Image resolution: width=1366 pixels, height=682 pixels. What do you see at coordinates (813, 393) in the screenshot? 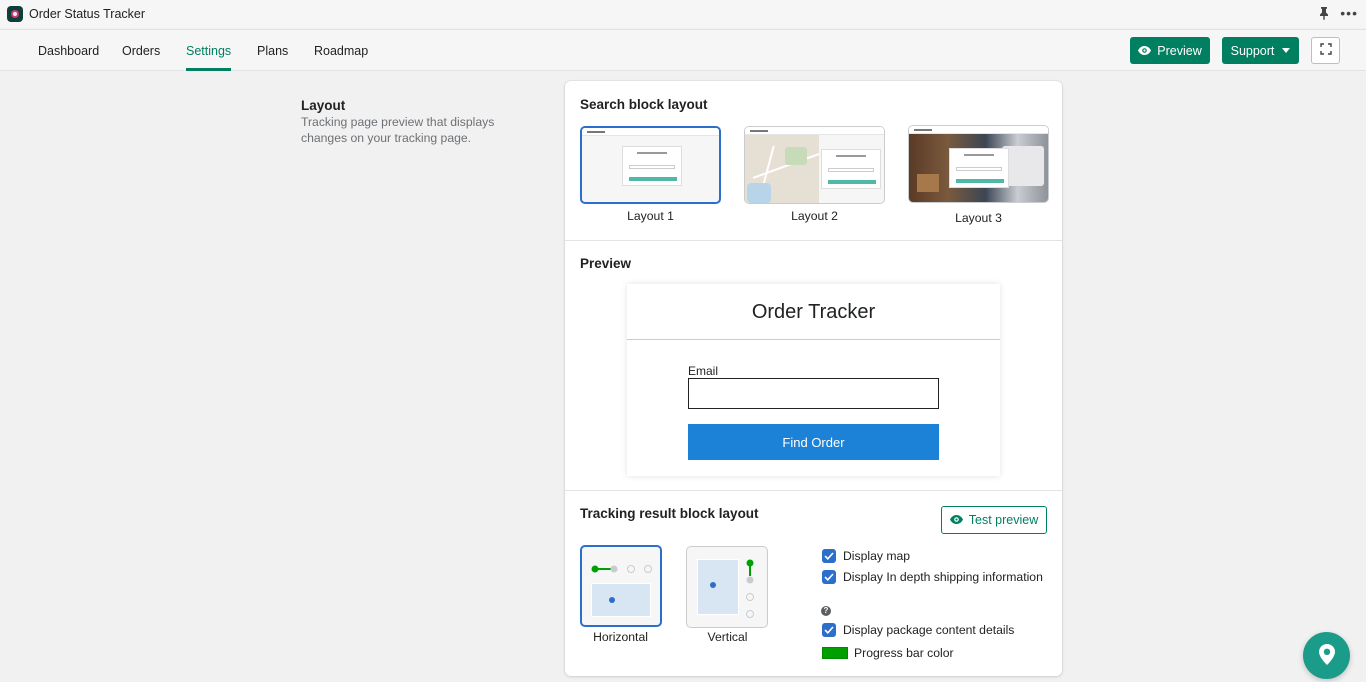
I see `email-field` at bounding box center [813, 393].